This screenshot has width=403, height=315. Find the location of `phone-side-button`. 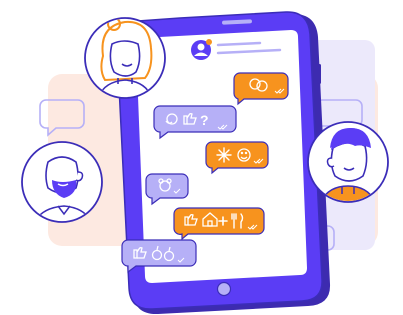

phone-side-button is located at coordinates (319, 74).